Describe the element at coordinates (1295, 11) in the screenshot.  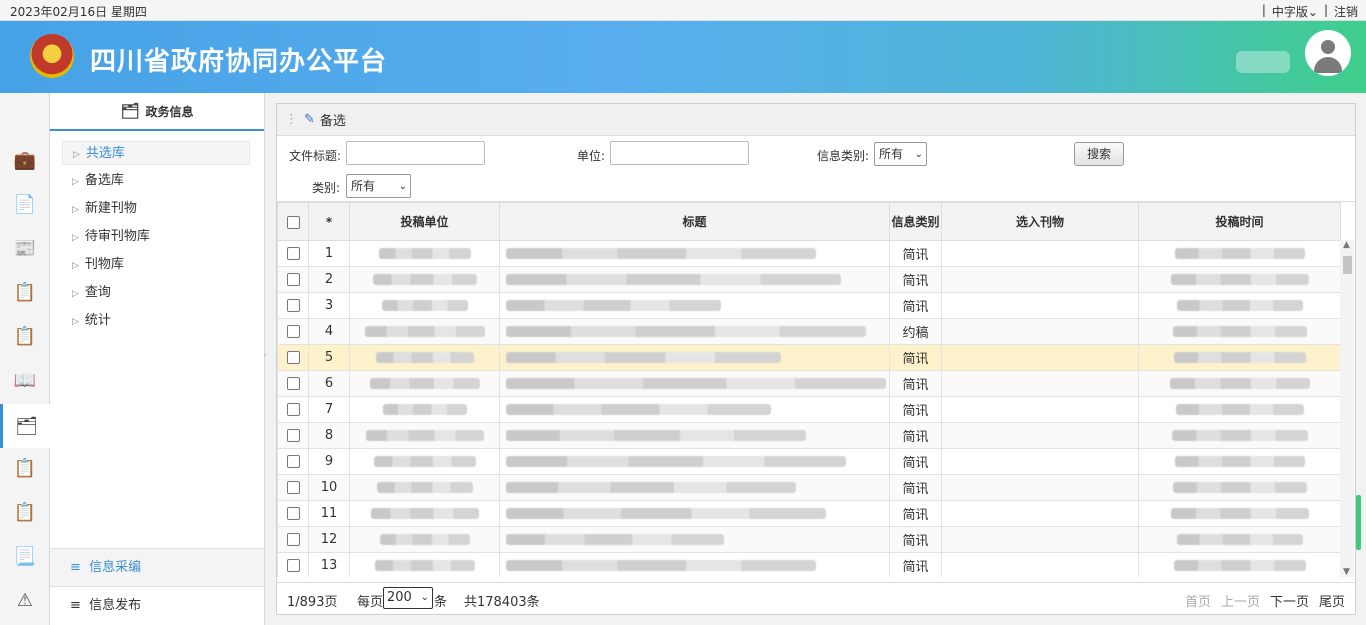
I see `language-switch: 中字版⌄` at that location.